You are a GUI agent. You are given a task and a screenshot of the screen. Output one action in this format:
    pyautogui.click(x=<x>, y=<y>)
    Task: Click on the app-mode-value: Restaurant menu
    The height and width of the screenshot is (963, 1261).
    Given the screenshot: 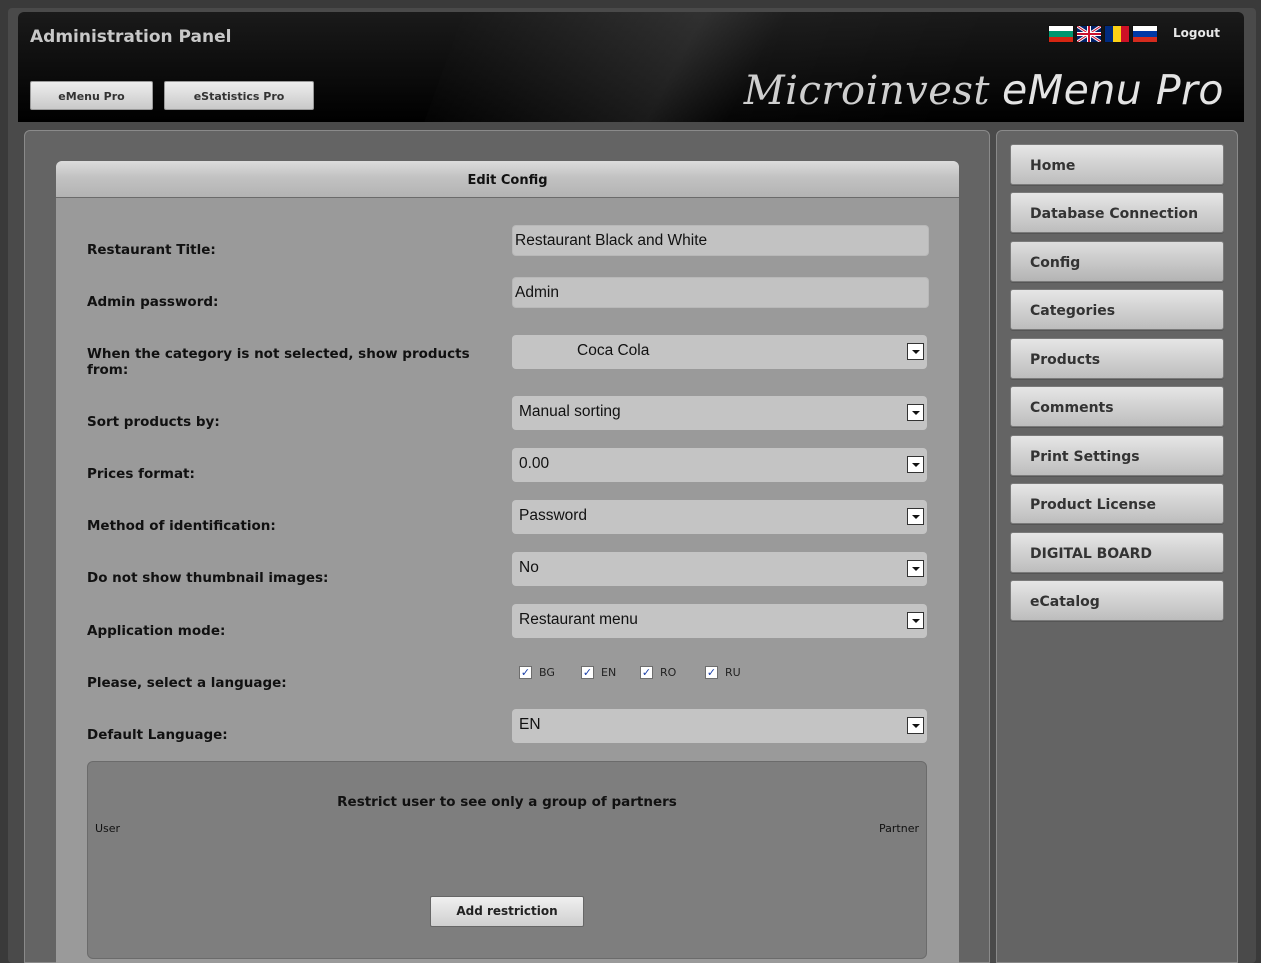 What is the action you would take?
    pyautogui.click(x=578, y=619)
    